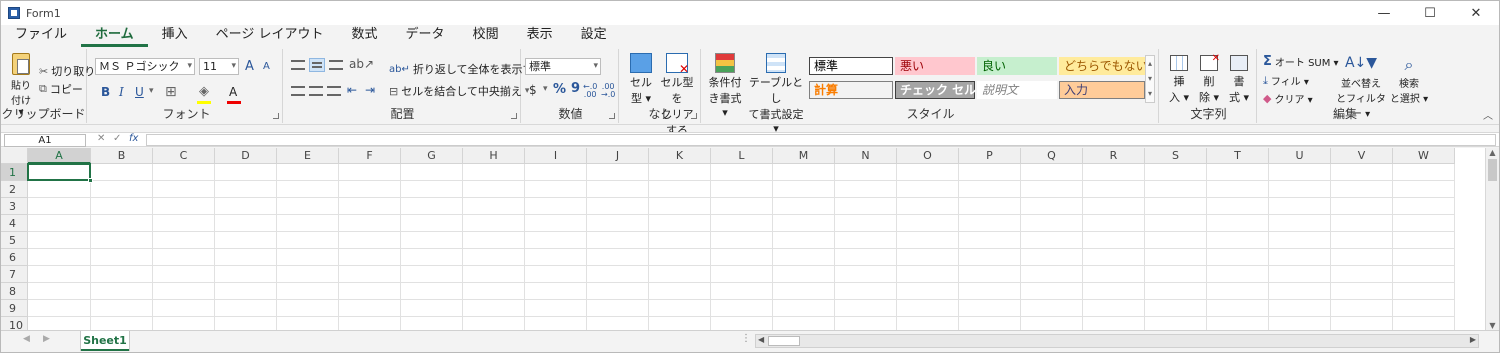  Describe the element at coordinates (61, 89) in the screenshot. I see `copy-button: ⧉ コピー` at that location.